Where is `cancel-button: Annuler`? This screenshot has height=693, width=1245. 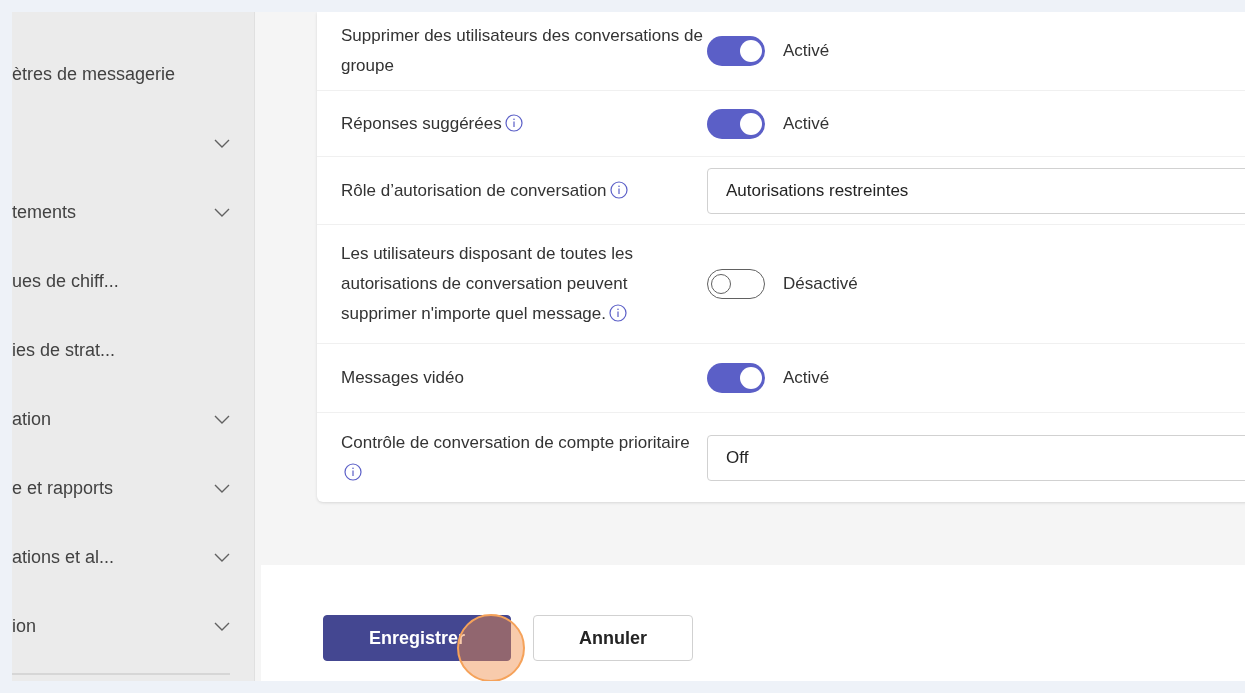
cancel-button: Annuler is located at coordinates (613, 638).